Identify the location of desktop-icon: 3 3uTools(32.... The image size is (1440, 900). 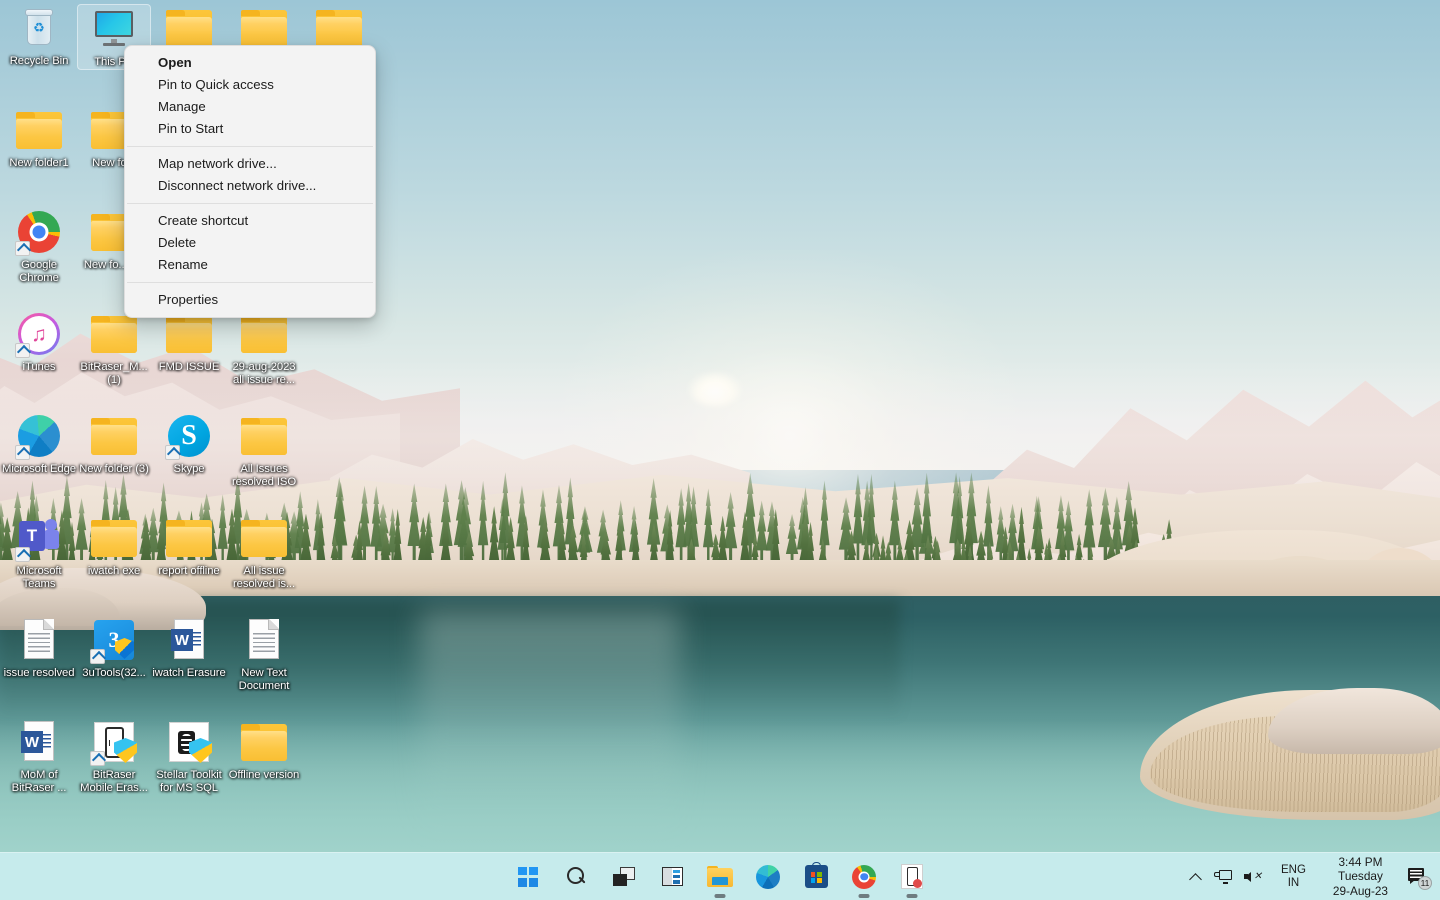
(114, 648).